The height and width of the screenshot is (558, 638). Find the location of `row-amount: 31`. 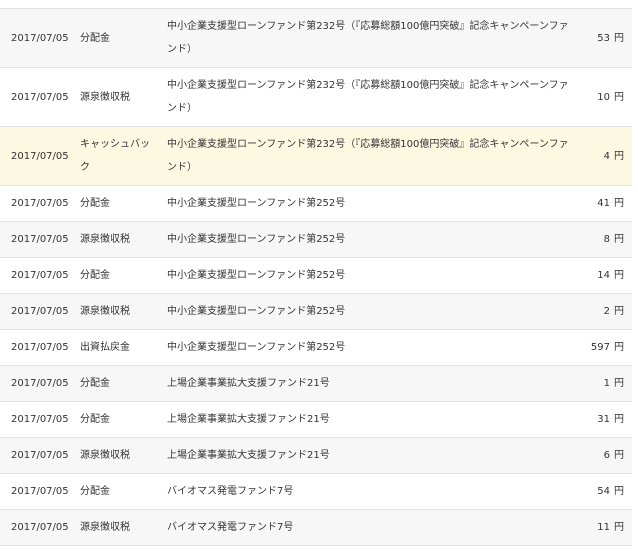

row-amount: 31 is located at coordinates (603, 419).